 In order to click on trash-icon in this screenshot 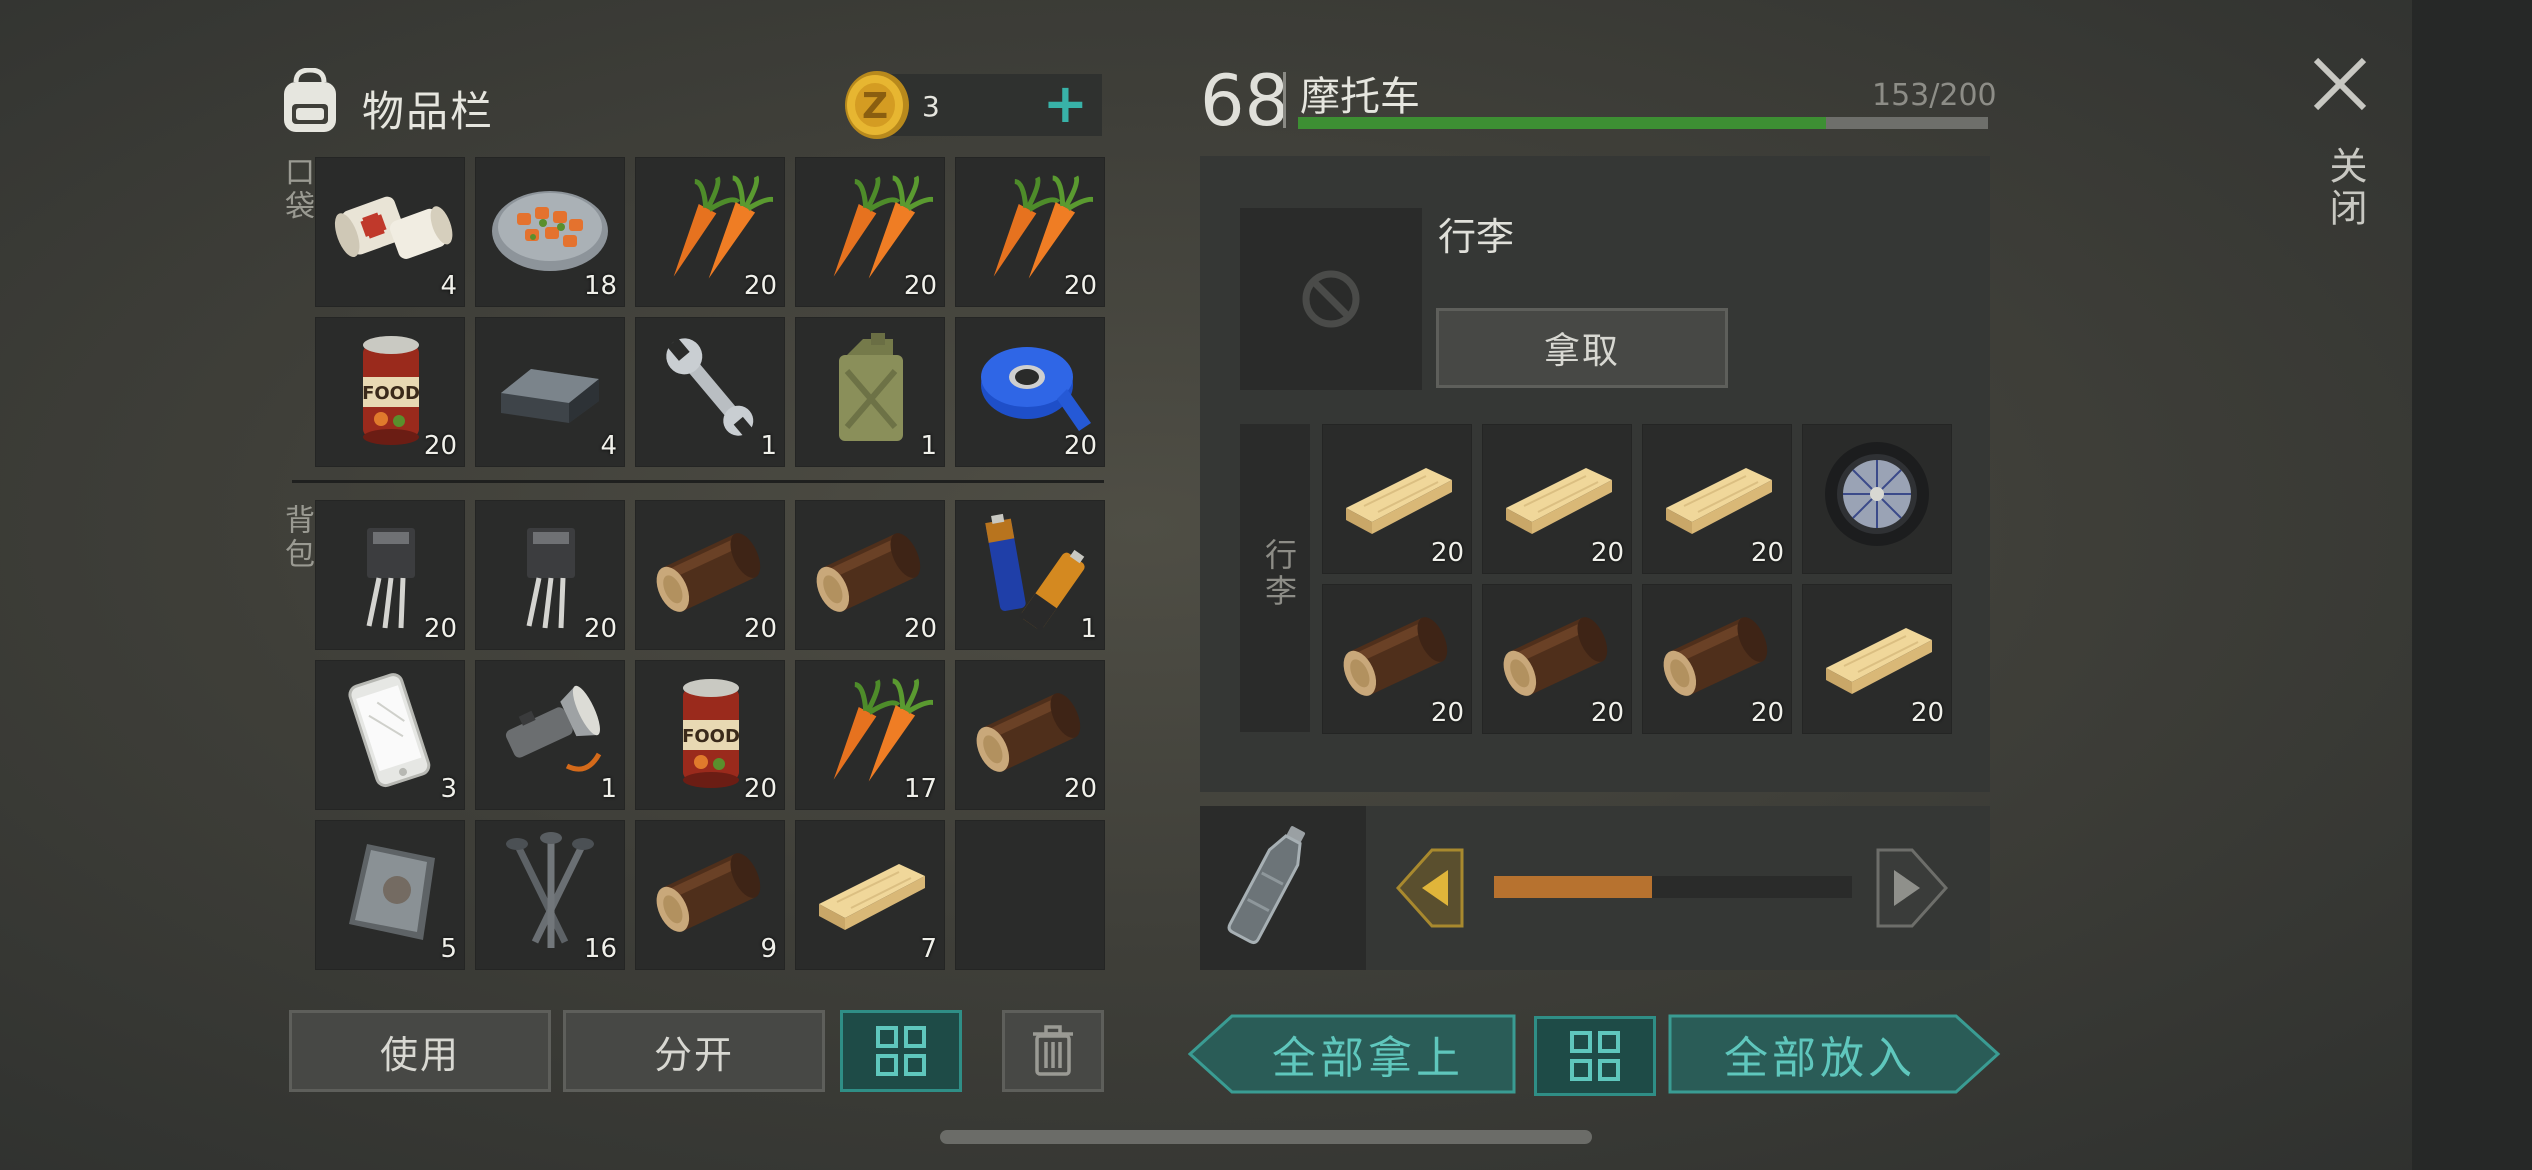, I will do `click(1053, 1050)`.